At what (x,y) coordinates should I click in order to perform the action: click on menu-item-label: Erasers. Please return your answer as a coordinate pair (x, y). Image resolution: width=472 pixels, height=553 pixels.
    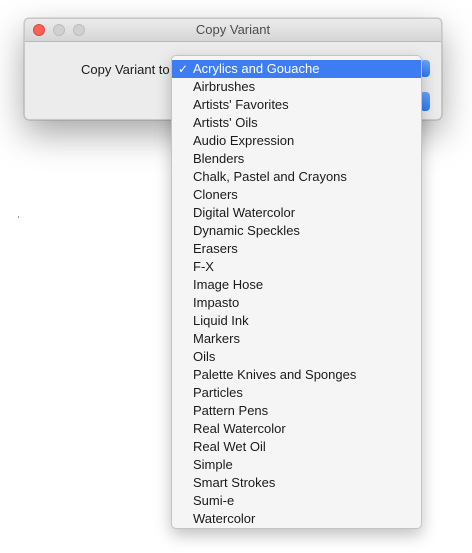
    Looking at the image, I should click on (215, 248).